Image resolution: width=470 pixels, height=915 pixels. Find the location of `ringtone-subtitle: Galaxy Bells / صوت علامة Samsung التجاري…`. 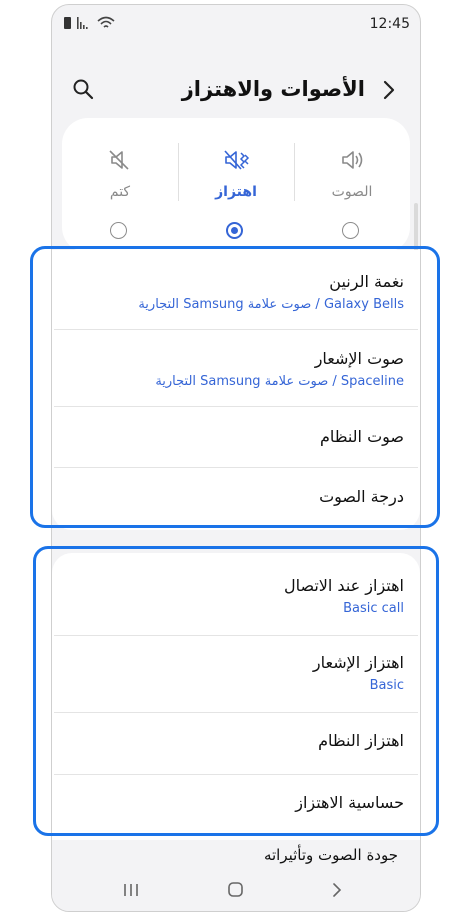

ringtone-subtitle: Galaxy Bells / صوت علامة Samsung التجاري… is located at coordinates (271, 304).